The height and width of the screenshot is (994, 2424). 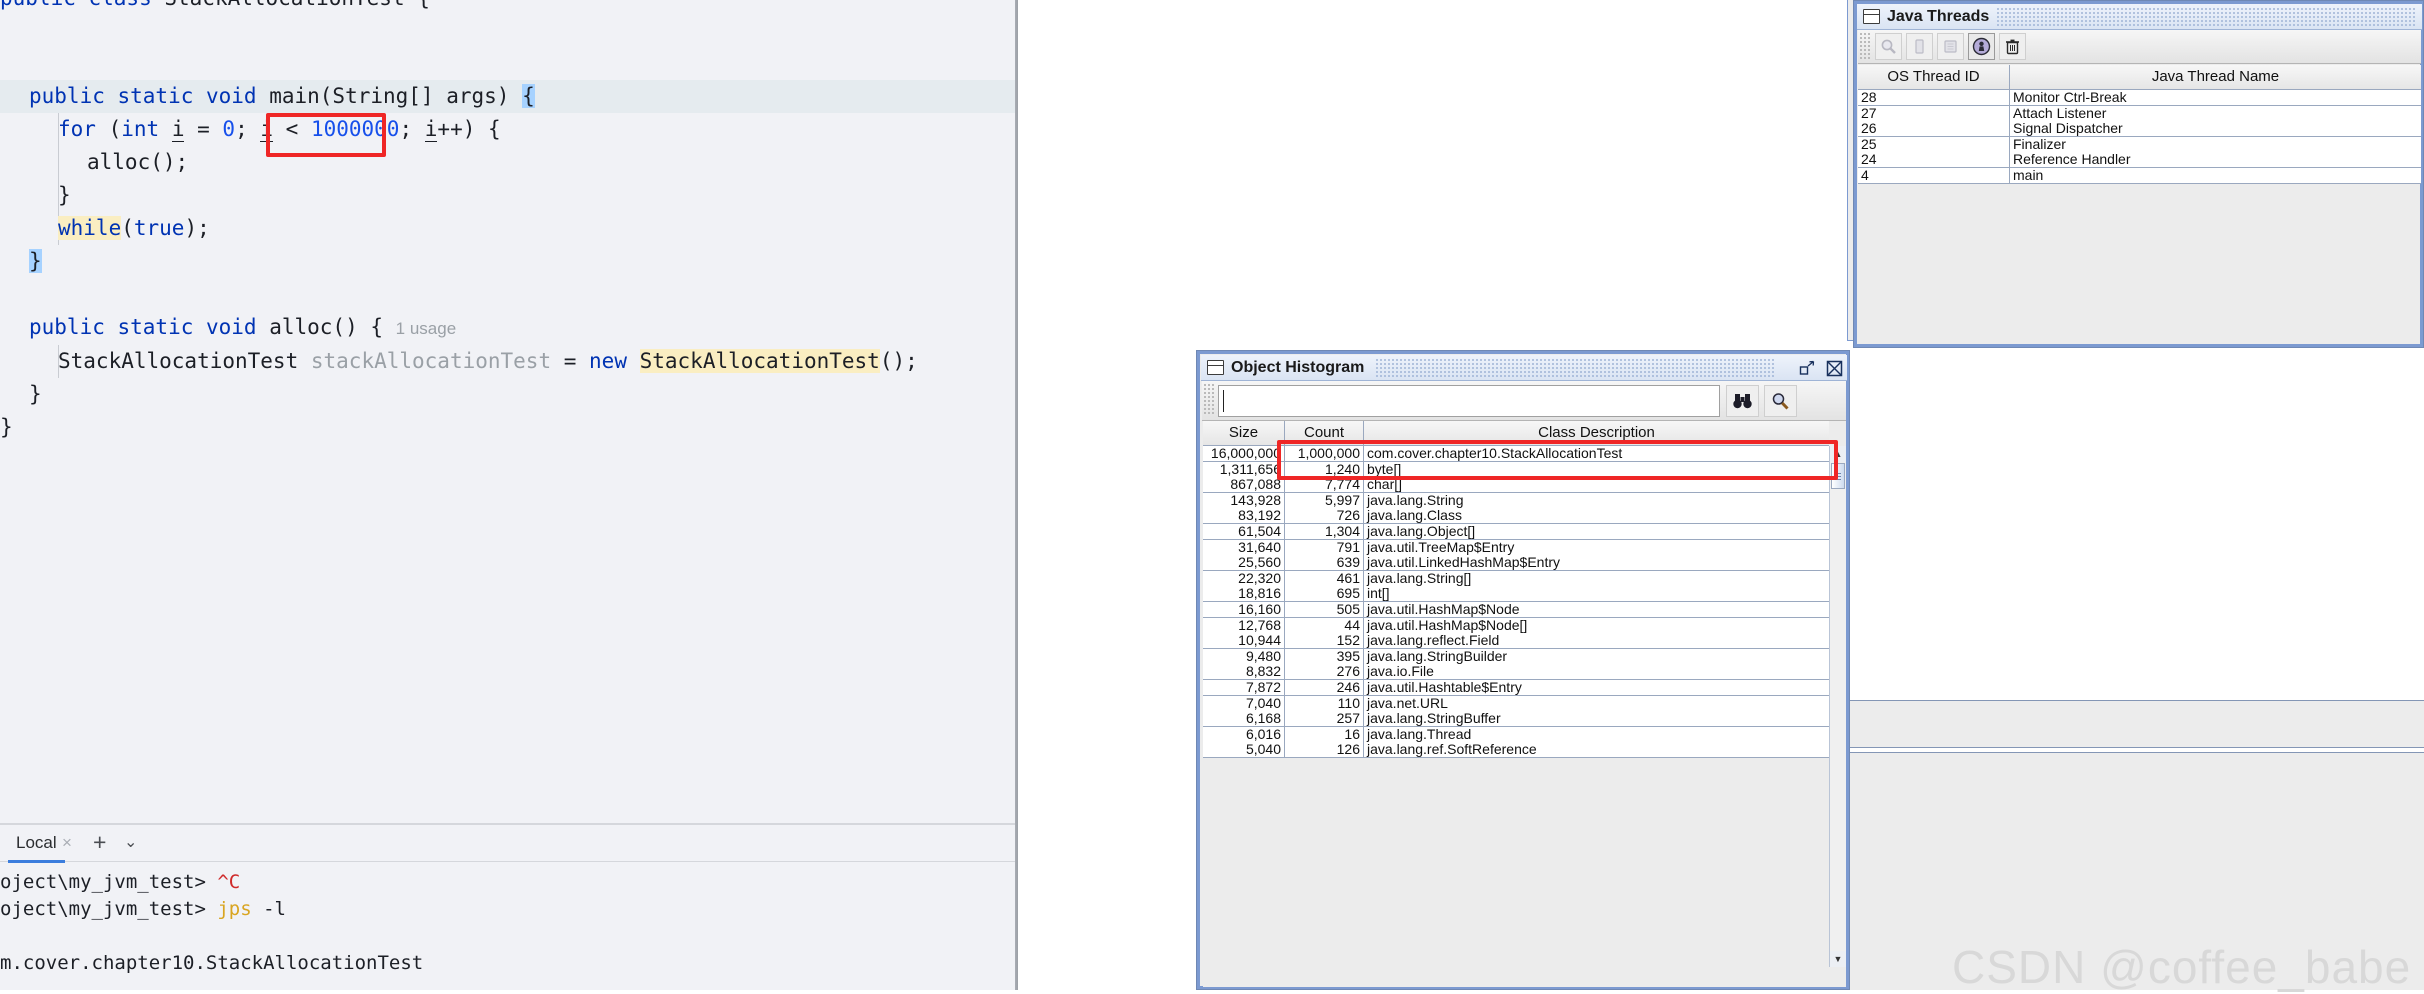 What do you see at coordinates (130, 842) in the screenshot?
I see `chevron-down-icon: ⌄` at bounding box center [130, 842].